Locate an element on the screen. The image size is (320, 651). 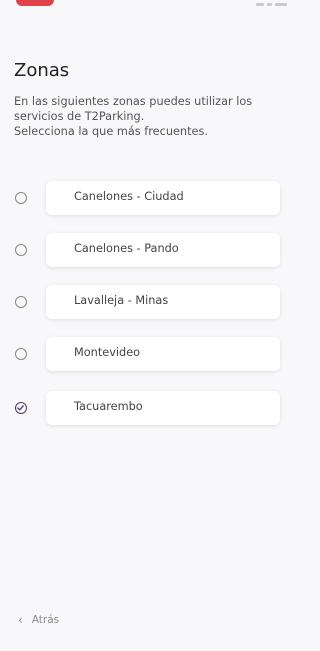
description-line: Selecciona la que más frecuentes. is located at coordinates (111, 131).